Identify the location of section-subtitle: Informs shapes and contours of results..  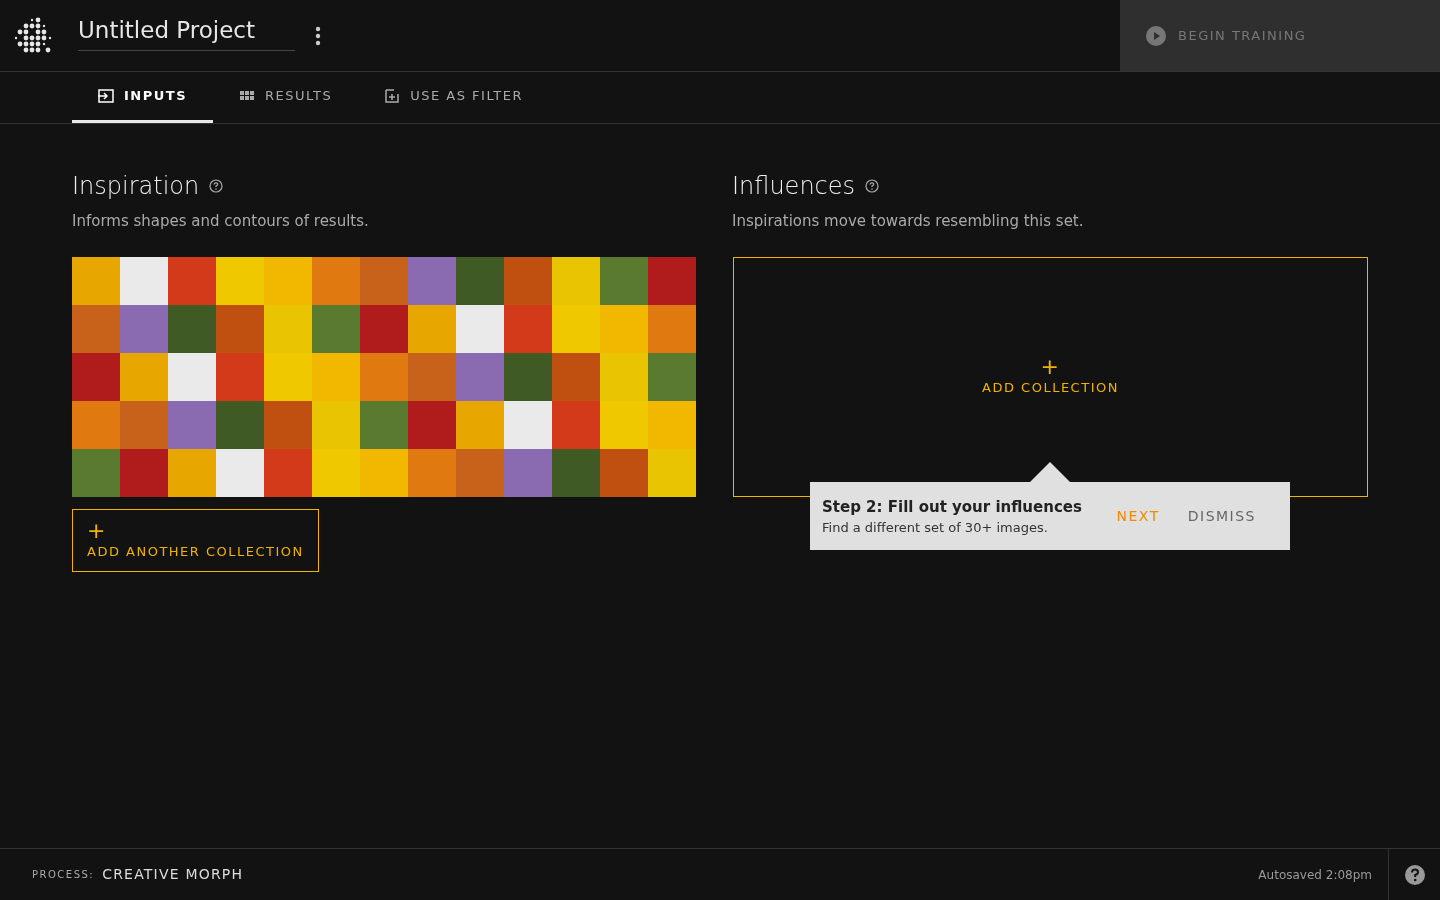
(221, 221).